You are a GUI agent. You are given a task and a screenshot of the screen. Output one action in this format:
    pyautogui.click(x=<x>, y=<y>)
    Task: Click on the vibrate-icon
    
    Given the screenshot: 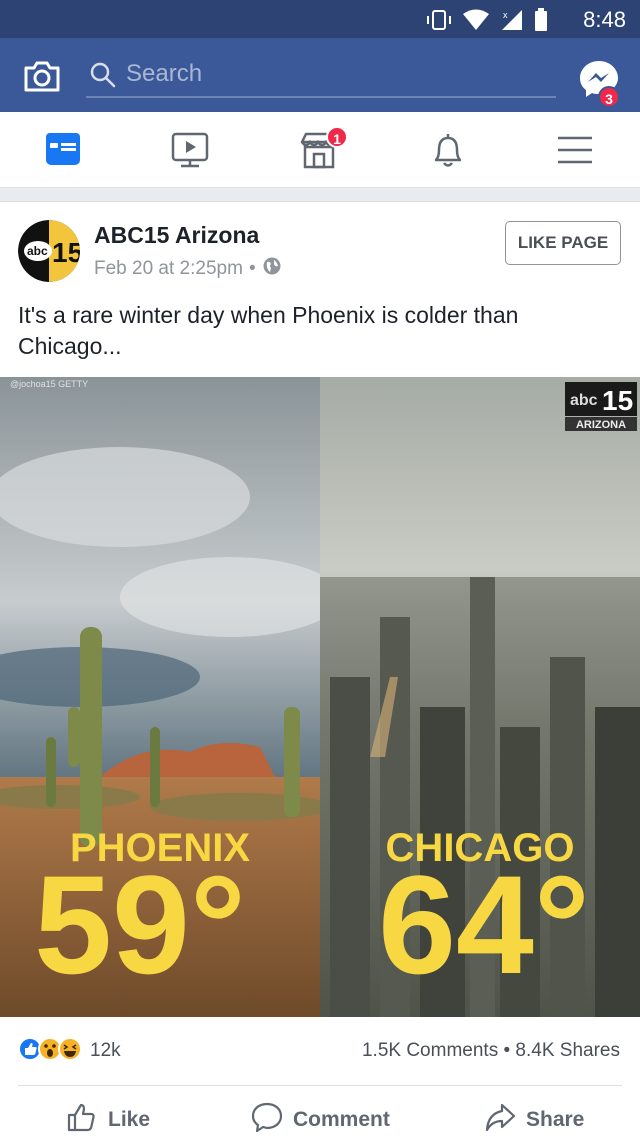 What is the action you would take?
    pyautogui.click(x=439, y=20)
    